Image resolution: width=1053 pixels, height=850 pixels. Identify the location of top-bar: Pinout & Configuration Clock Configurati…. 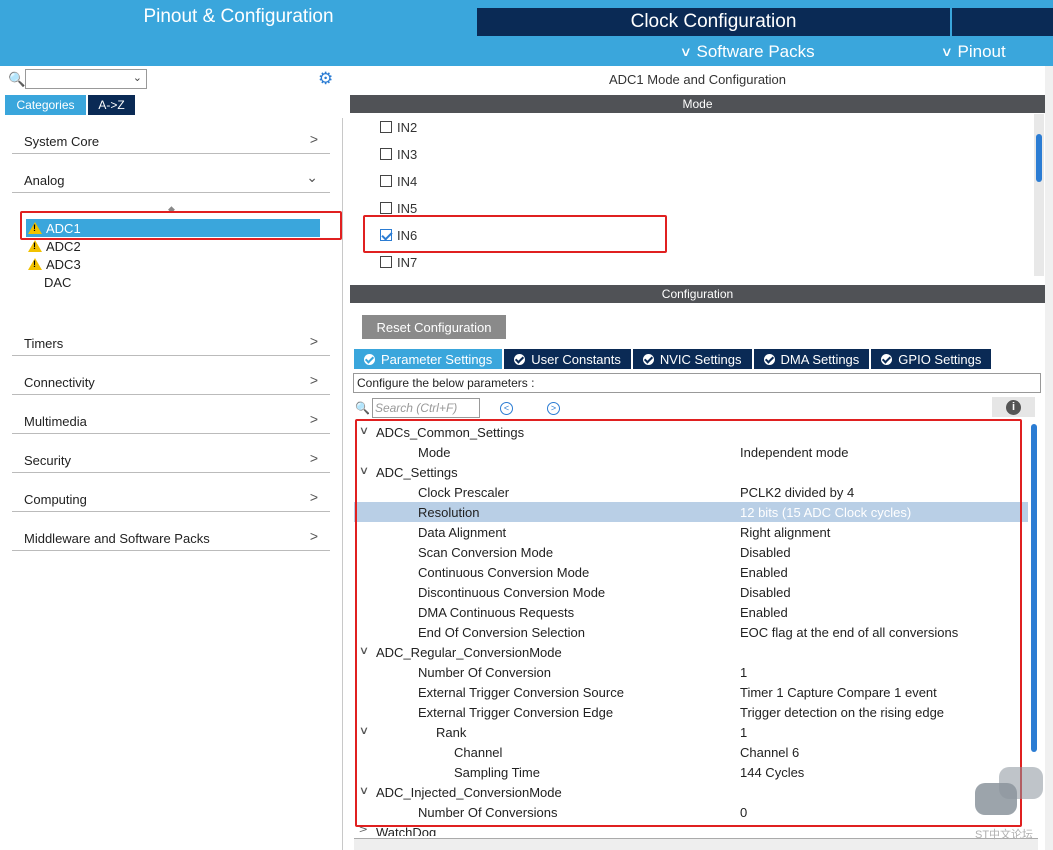
(526, 33).